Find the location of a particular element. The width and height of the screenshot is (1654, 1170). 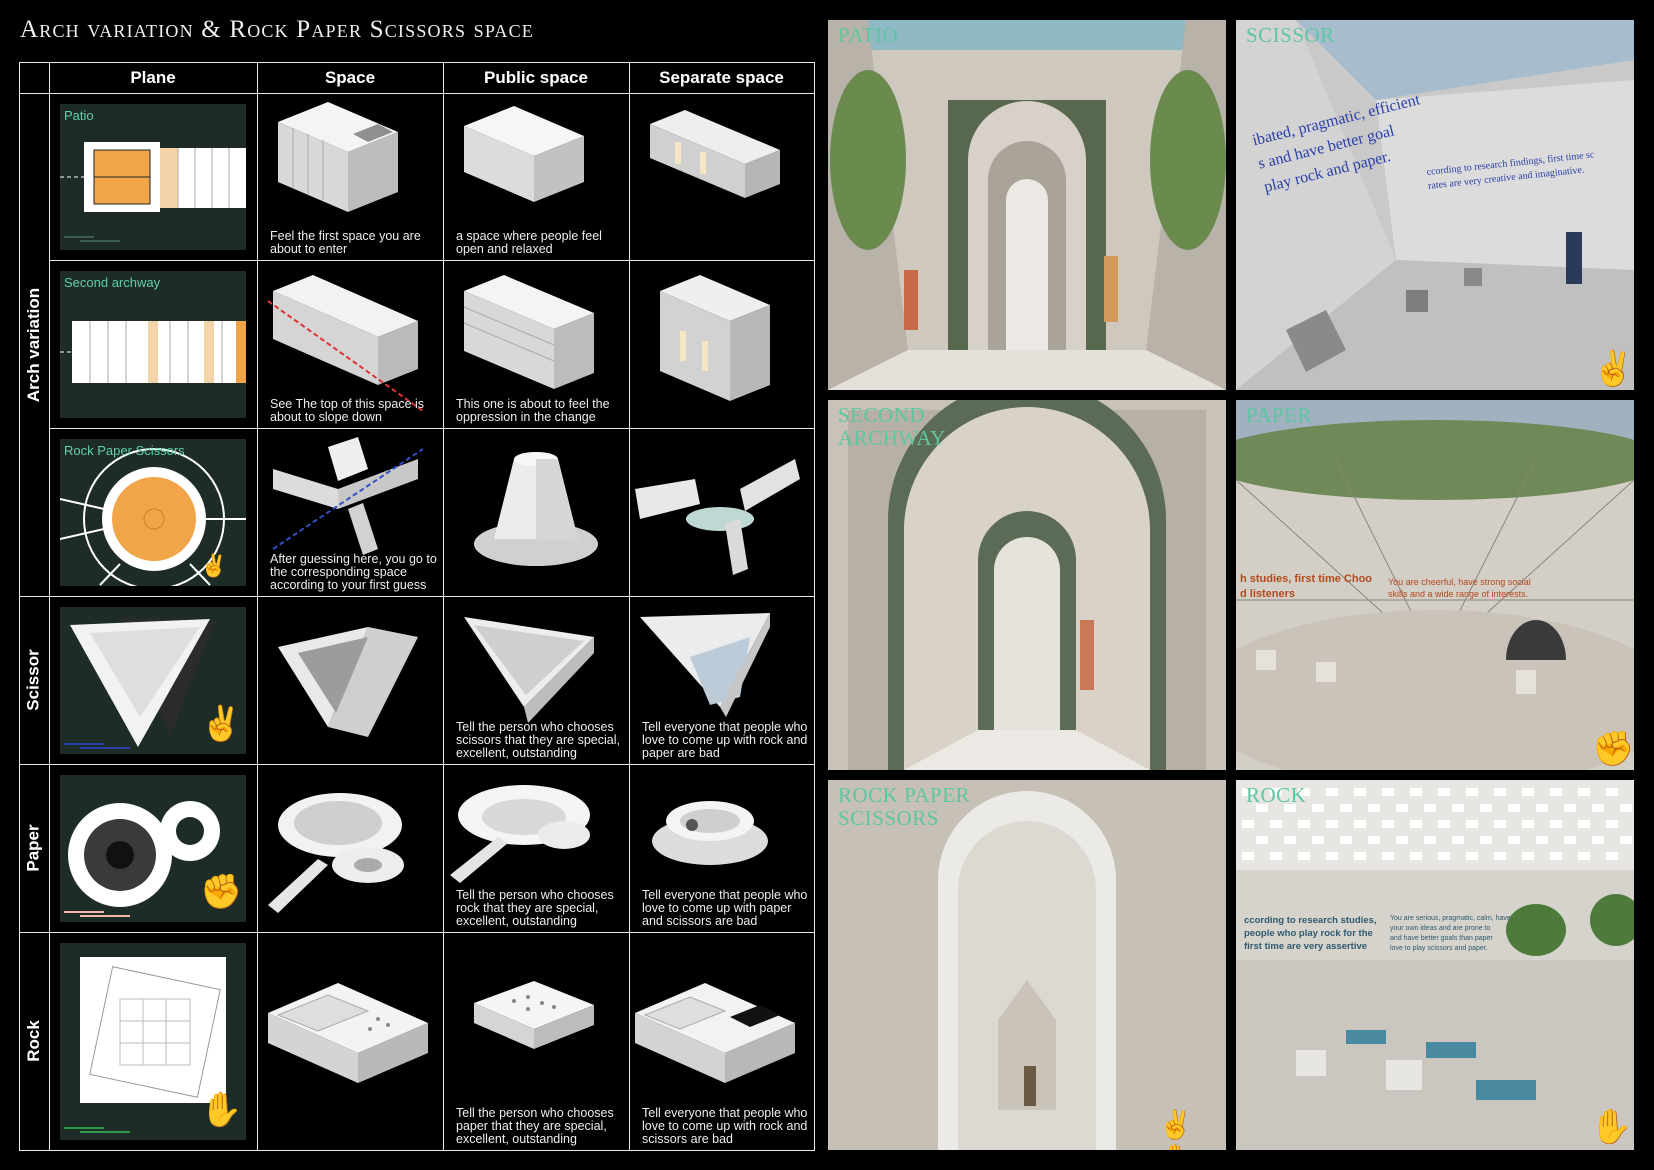

rock-paper-scissors-separate-model is located at coordinates (717, 517).